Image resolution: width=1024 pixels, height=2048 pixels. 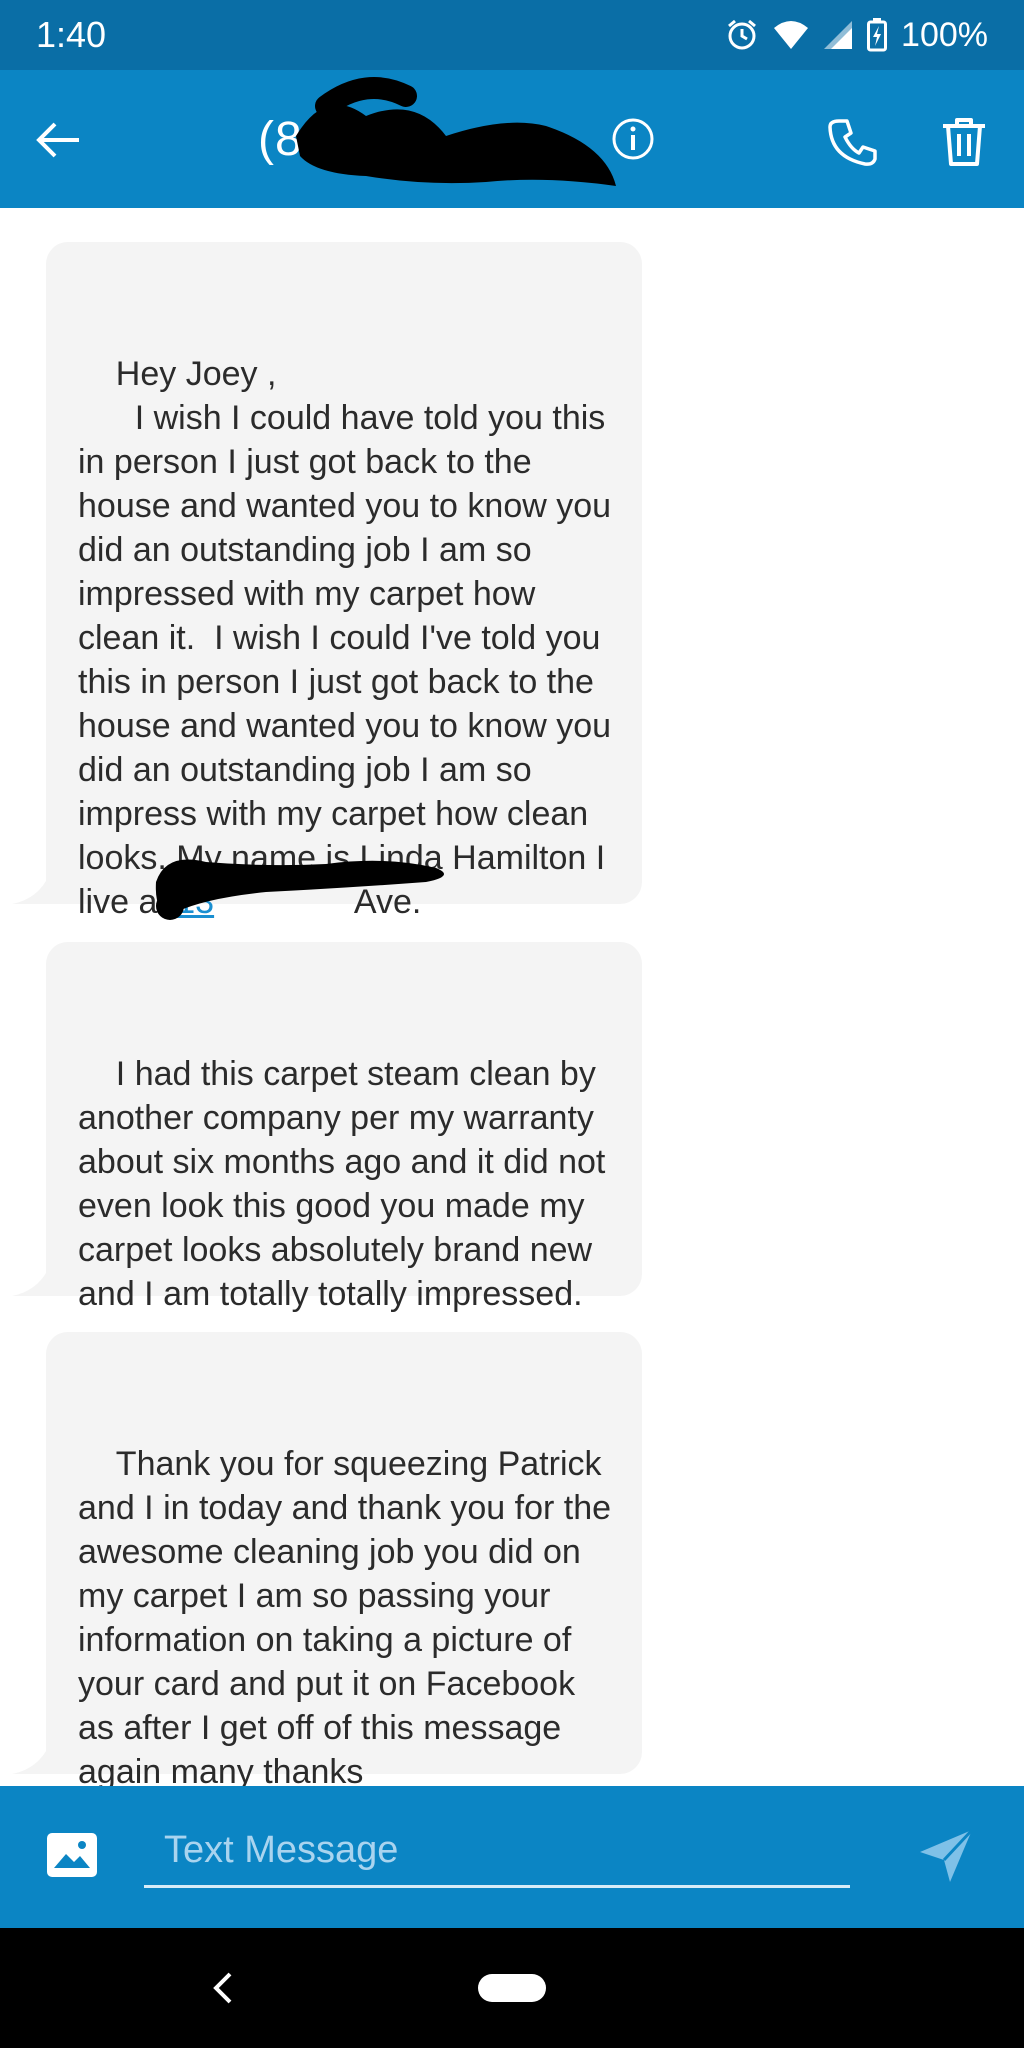 I want to click on phone-icon, so click(x=852, y=142).